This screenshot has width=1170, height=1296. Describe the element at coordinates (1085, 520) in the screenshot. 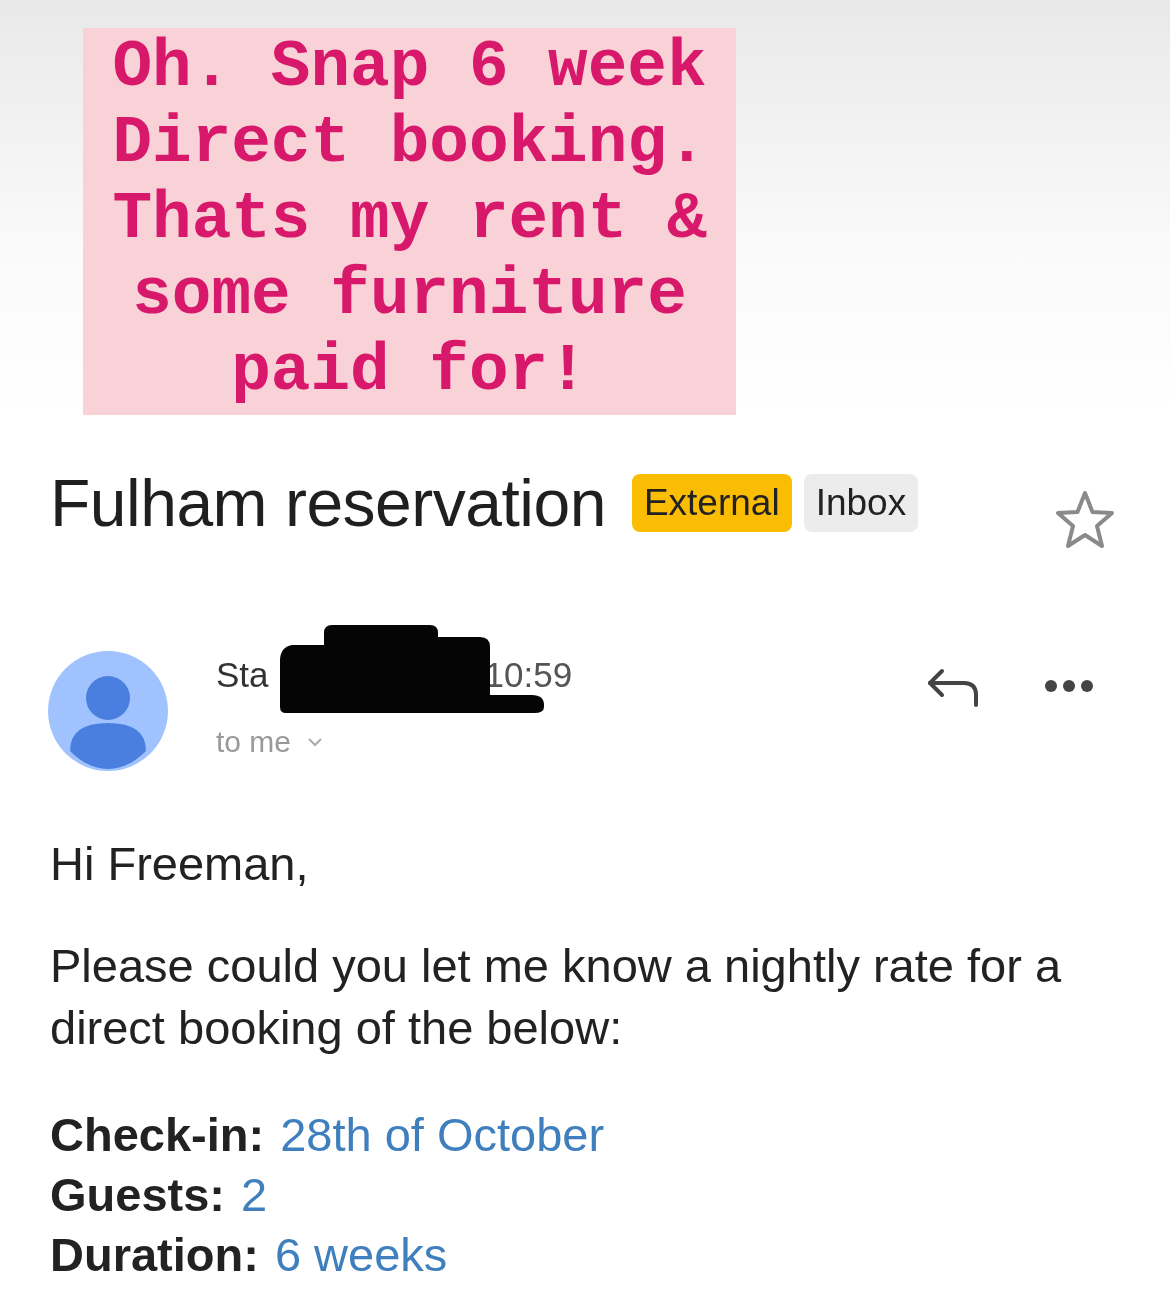

I see `star-icon` at that location.